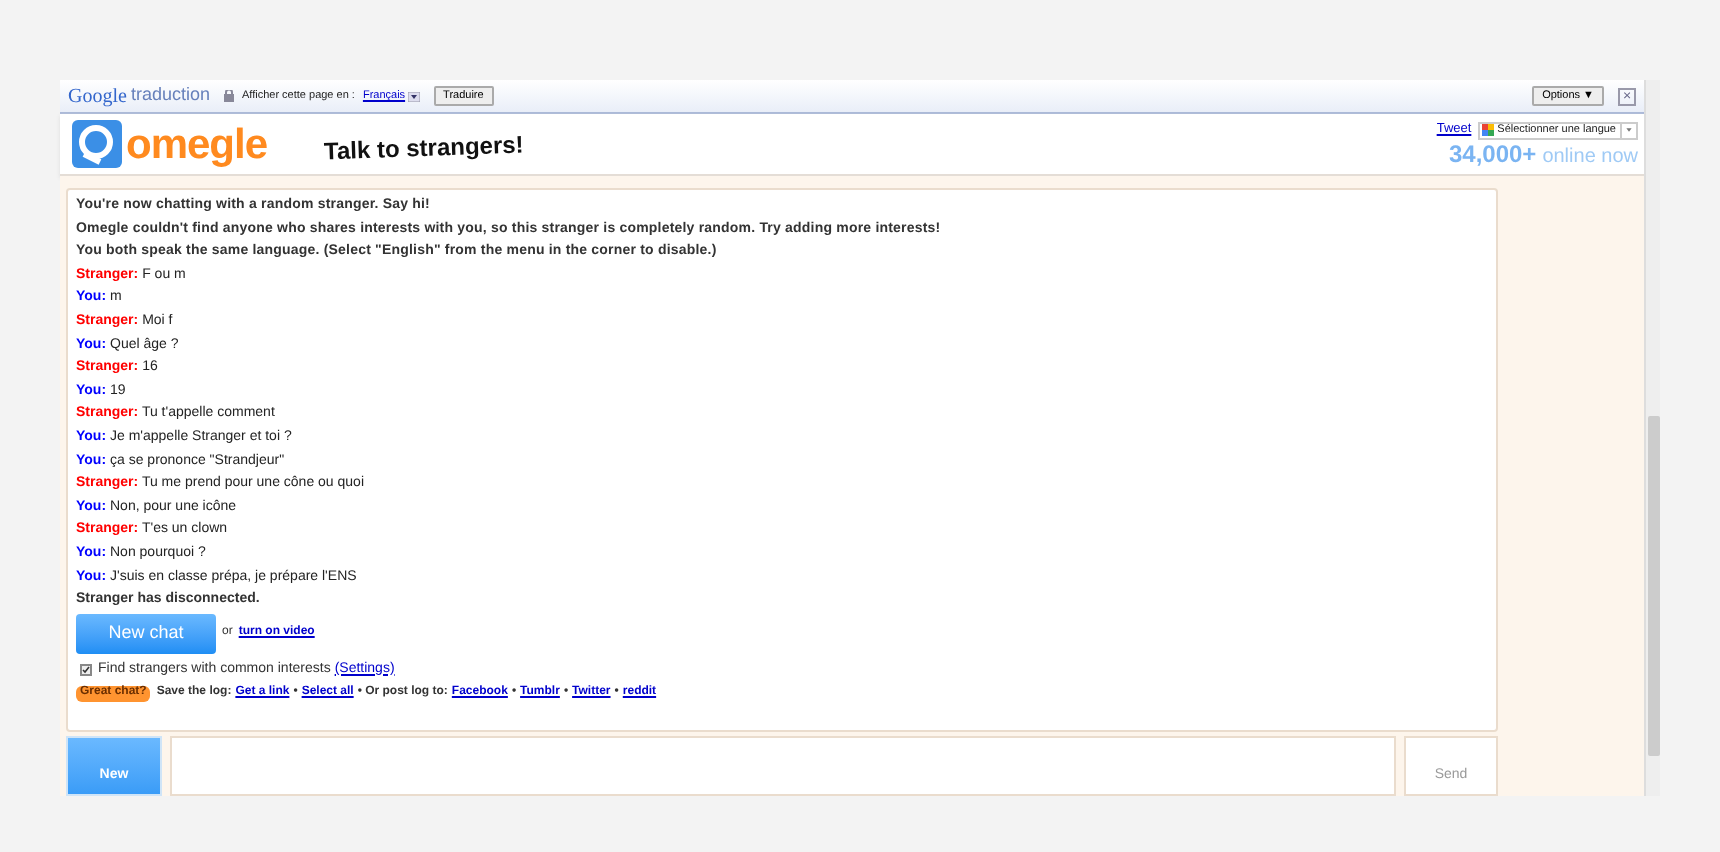  What do you see at coordinates (423, 149) in the screenshot?
I see `tagline: Talk to strangers!` at bounding box center [423, 149].